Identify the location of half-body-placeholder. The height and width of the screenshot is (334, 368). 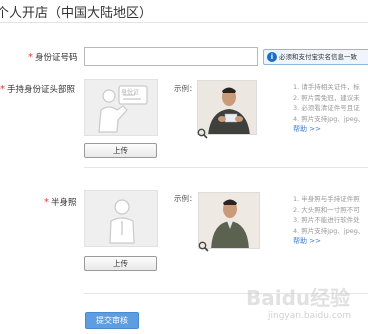
(121, 218).